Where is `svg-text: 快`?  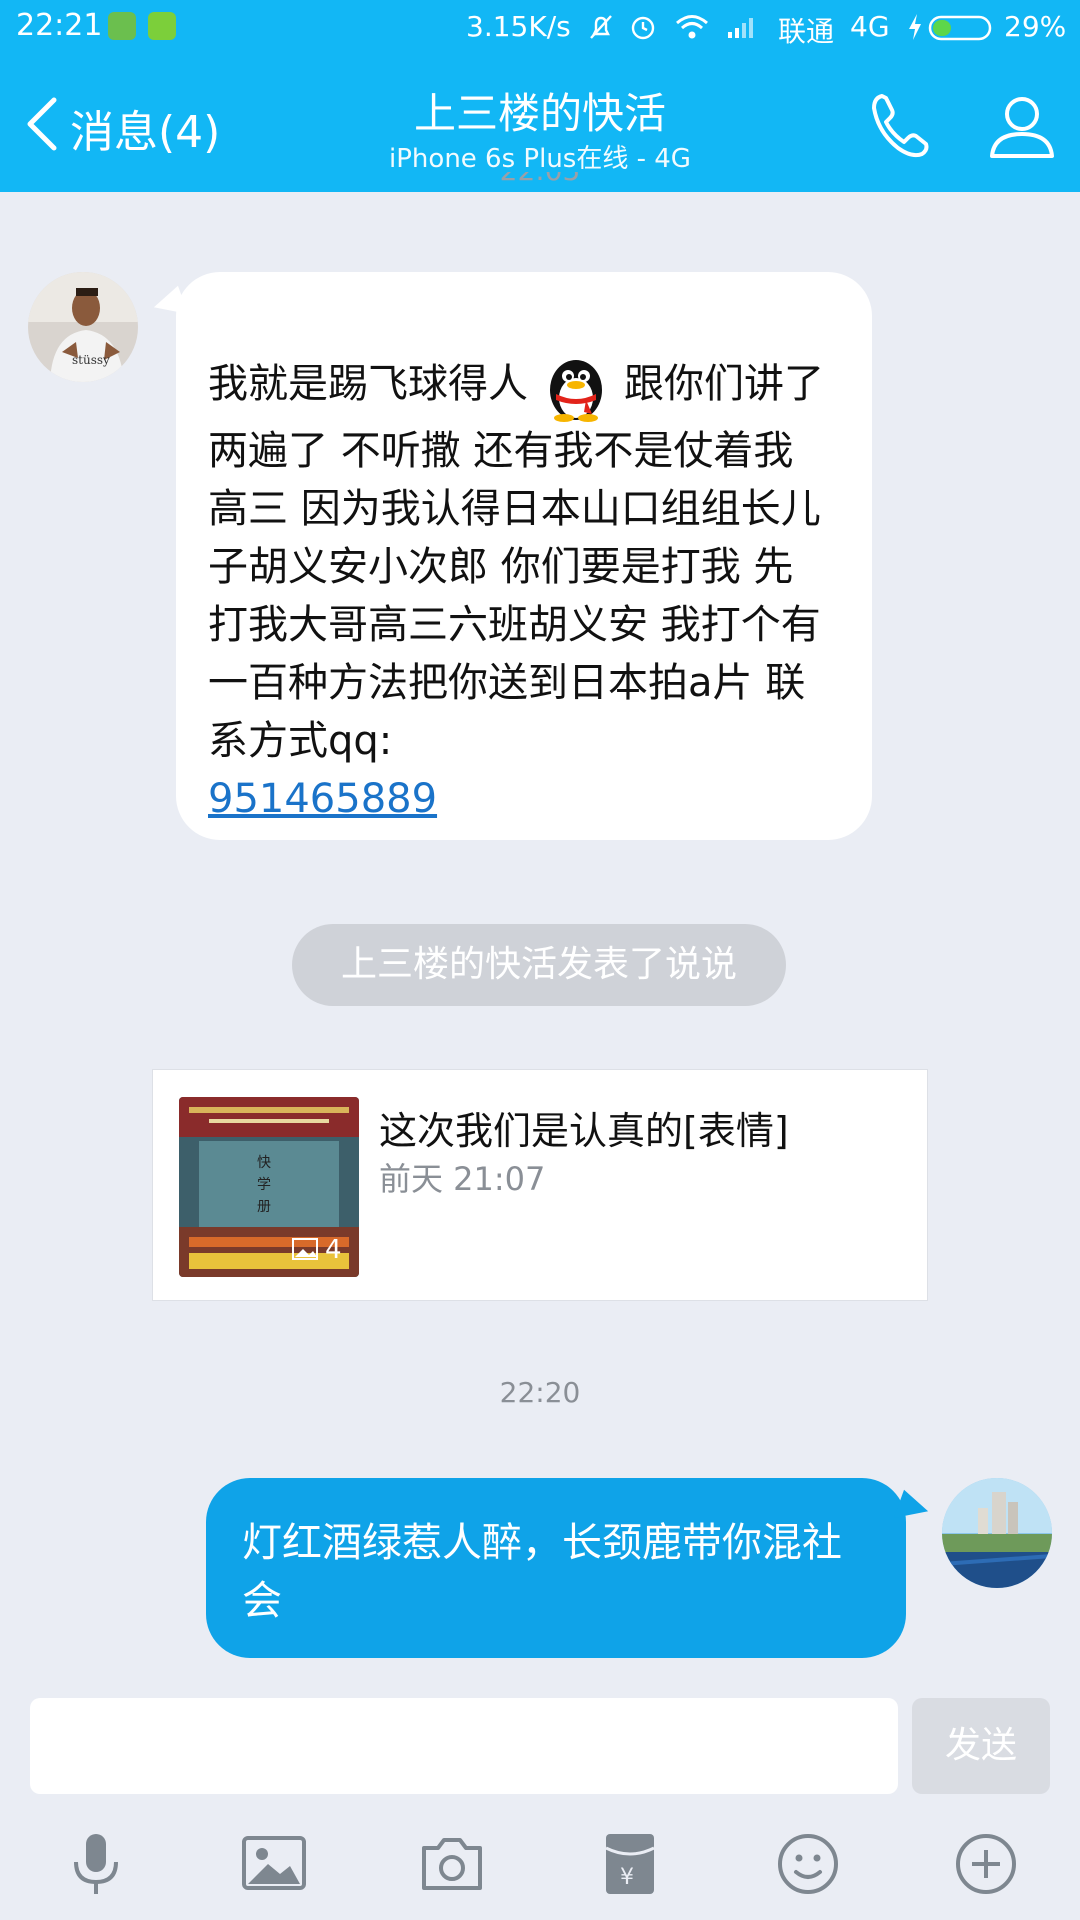 svg-text: 快 is located at coordinates (264, 1163).